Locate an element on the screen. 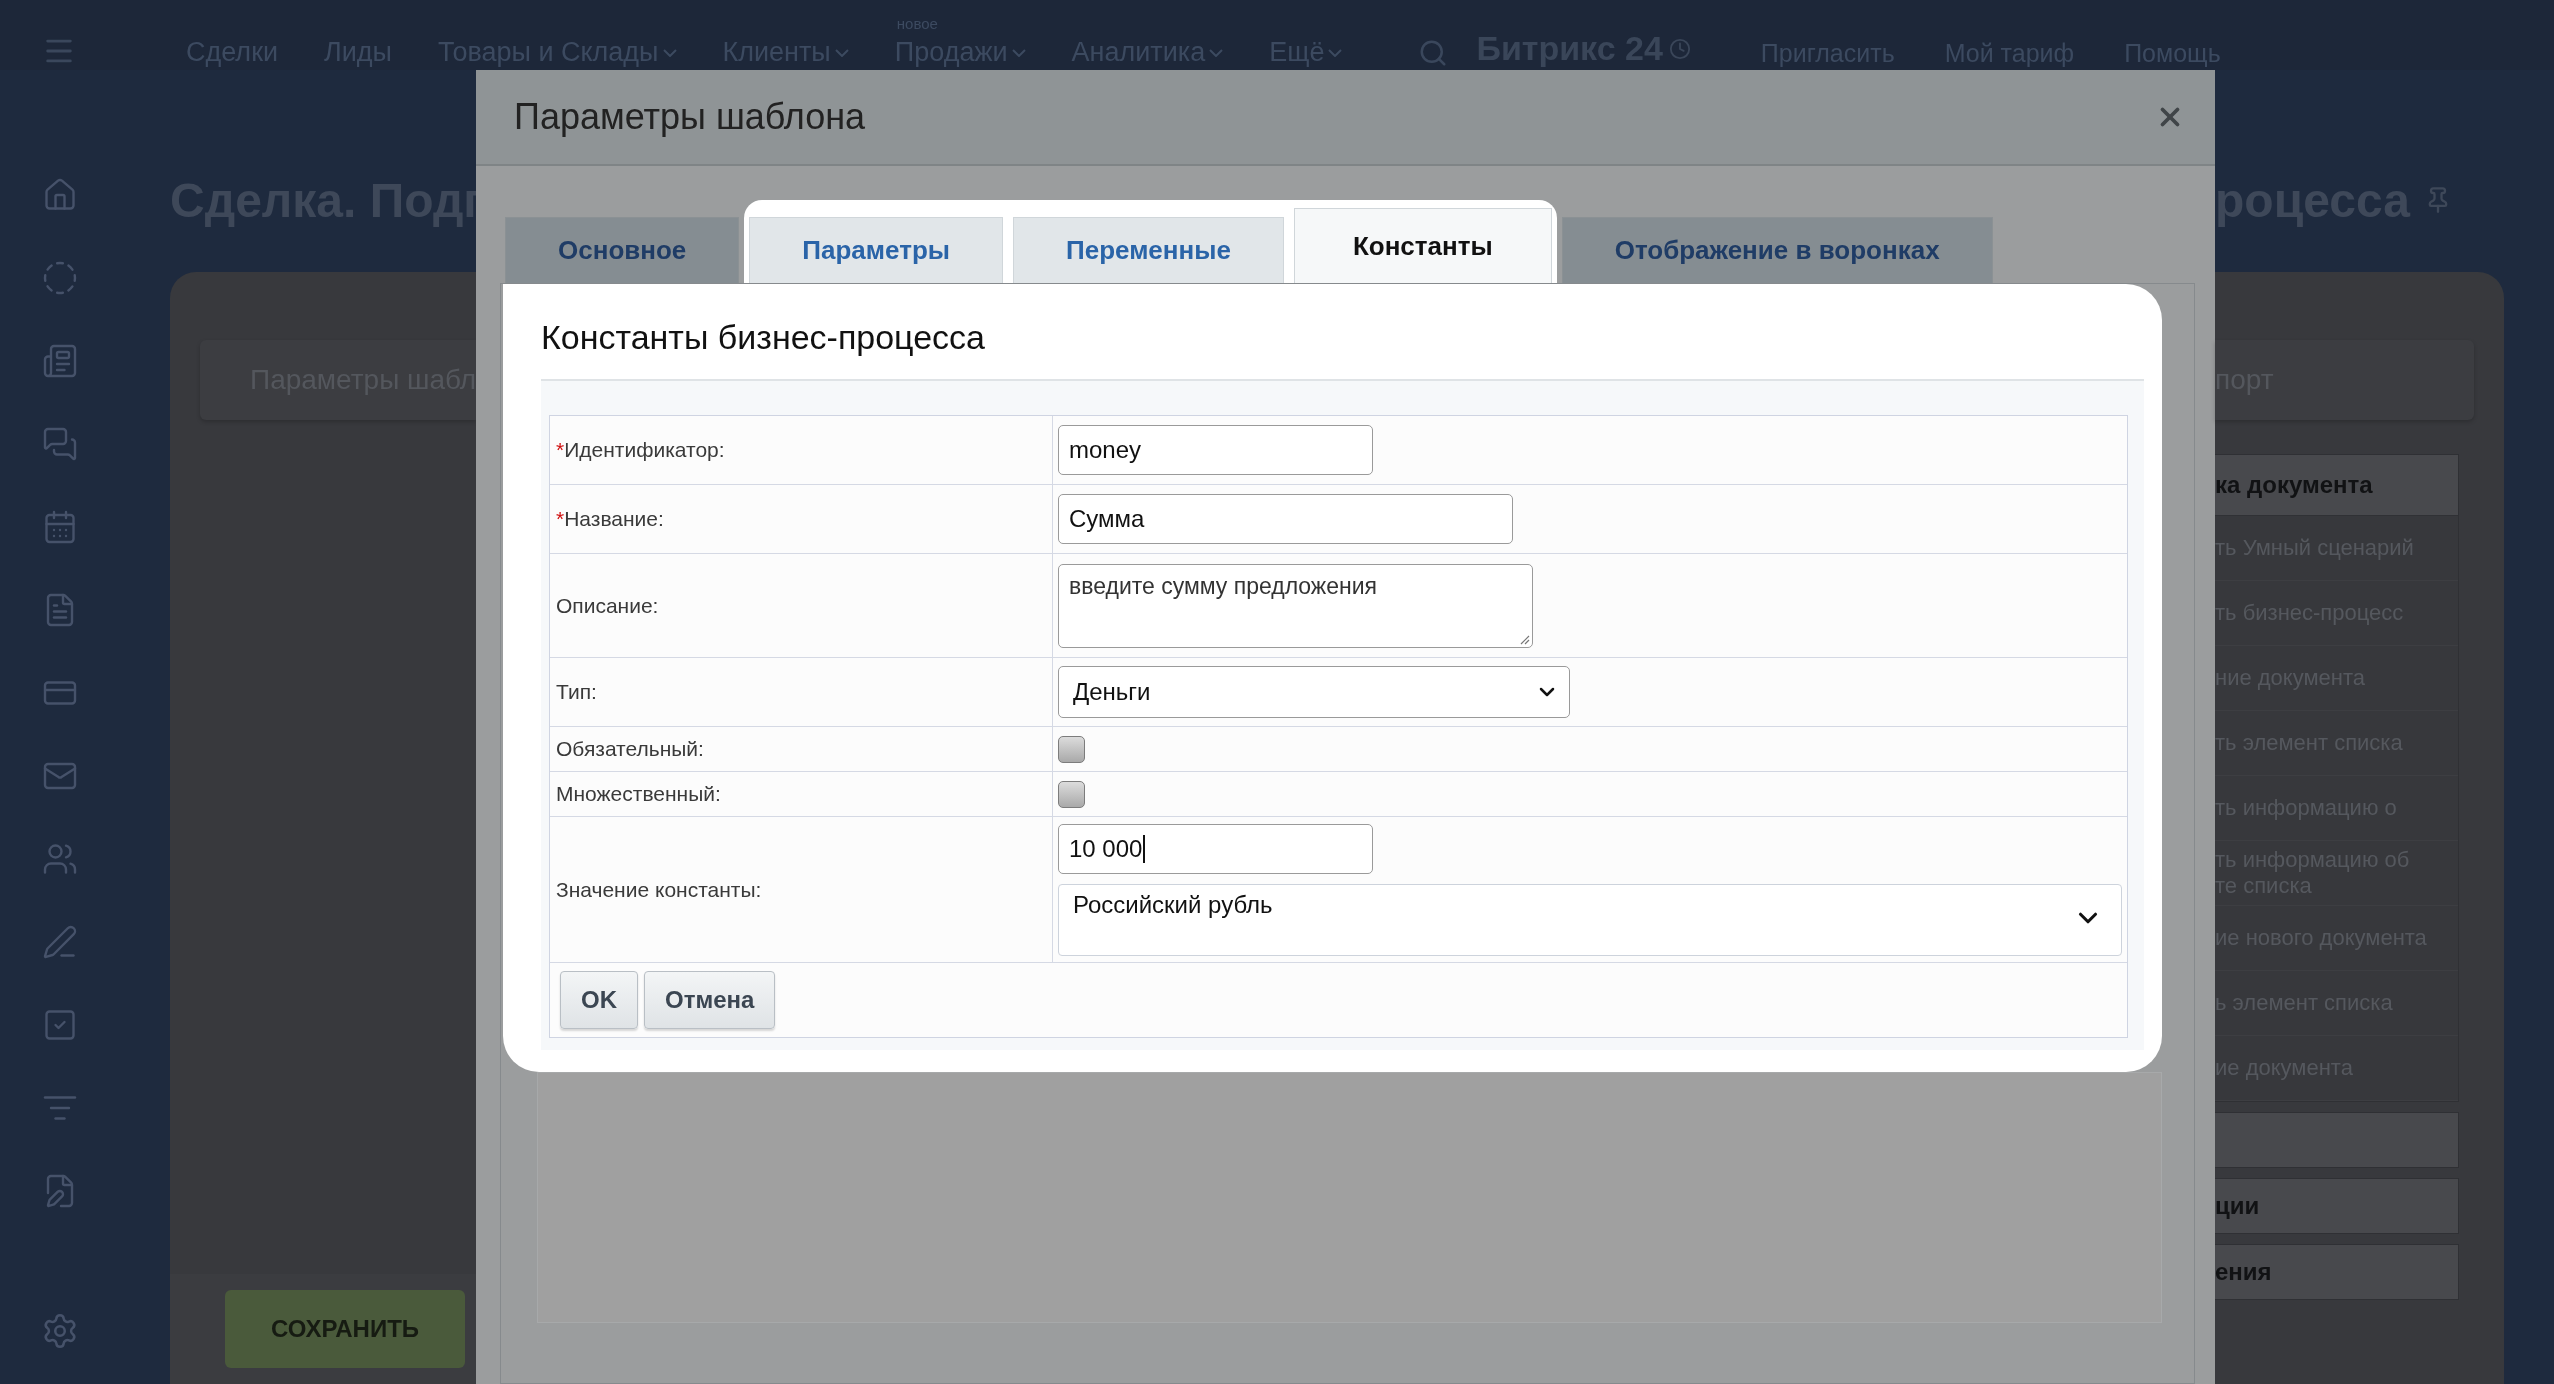  field-label: *Название: is located at coordinates (801, 519).